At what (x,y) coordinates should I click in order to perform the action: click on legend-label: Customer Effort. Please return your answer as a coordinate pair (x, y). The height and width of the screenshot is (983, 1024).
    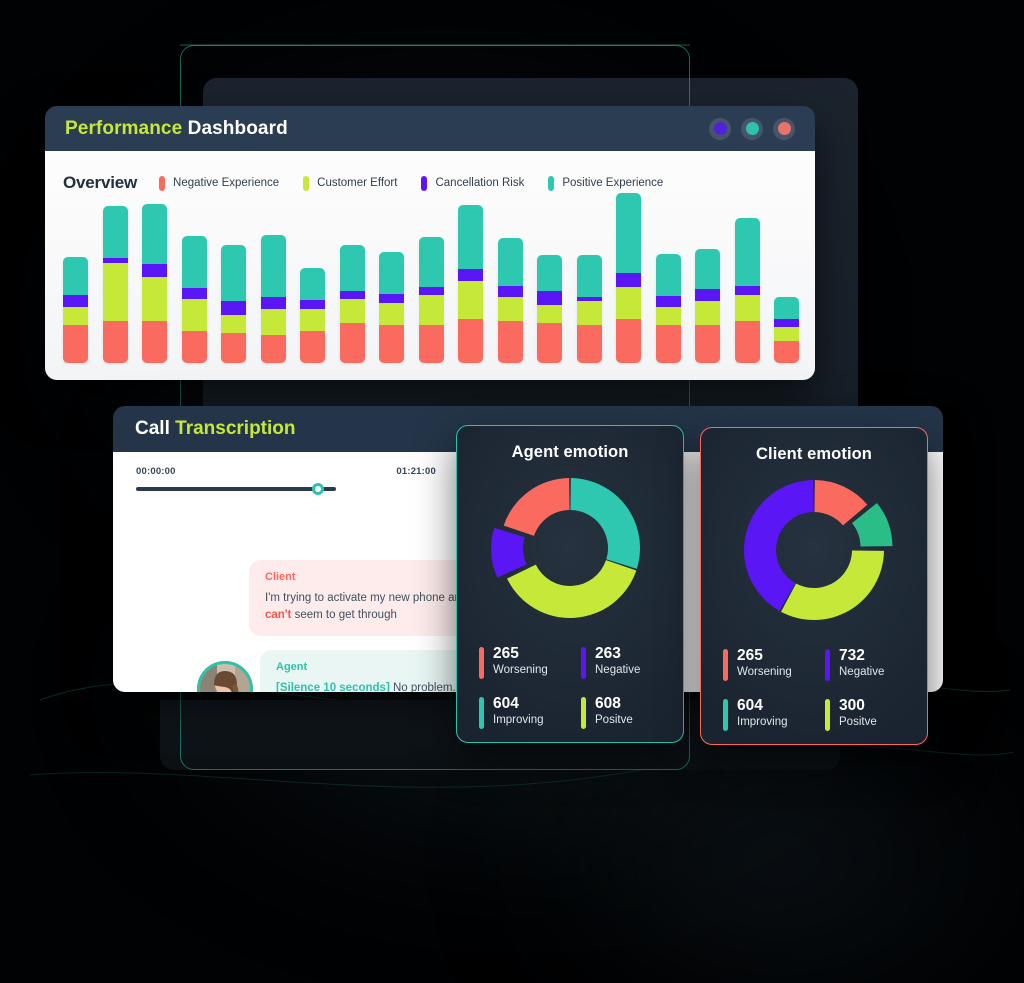
    Looking at the image, I should click on (357, 183).